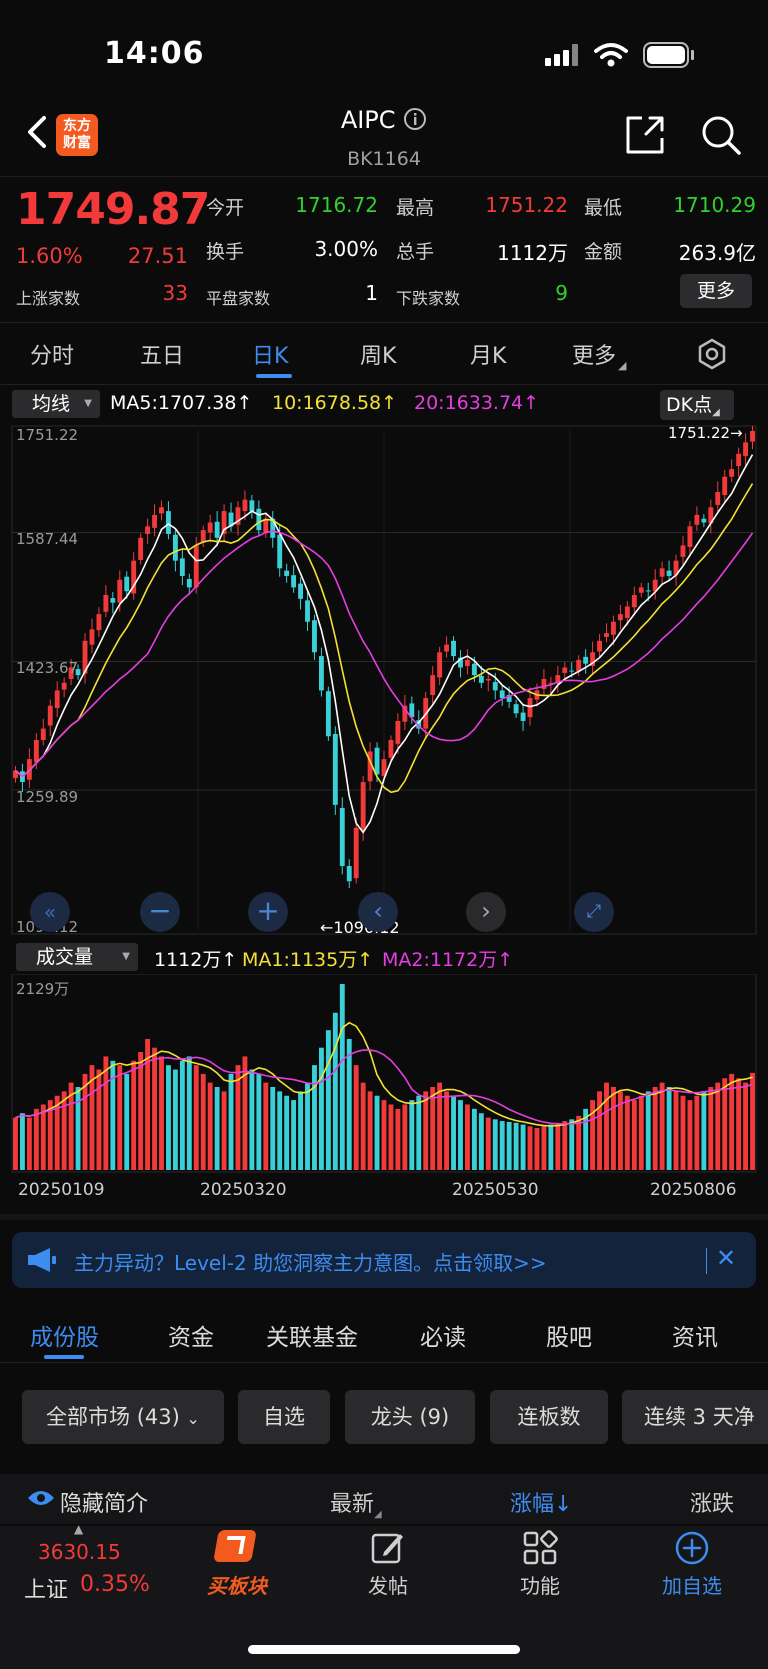 This screenshot has height=1669, width=768. Describe the element at coordinates (104, 1502) in the screenshot. I see `hide-intro-toggle: 隐藏简介` at that location.